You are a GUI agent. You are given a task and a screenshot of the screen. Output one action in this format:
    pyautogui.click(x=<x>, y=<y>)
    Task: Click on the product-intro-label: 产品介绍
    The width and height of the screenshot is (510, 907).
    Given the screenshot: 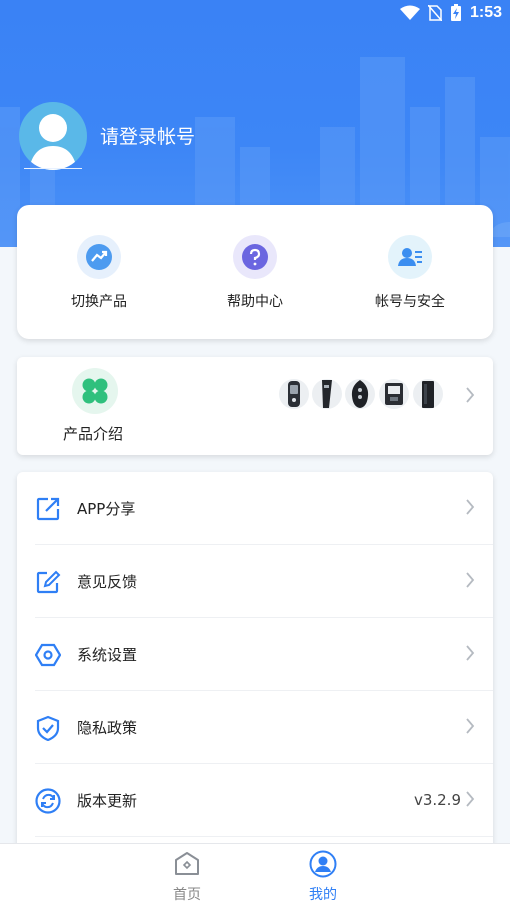 What is the action you would take?
    pyautogui.click(x=93, y=434)
    